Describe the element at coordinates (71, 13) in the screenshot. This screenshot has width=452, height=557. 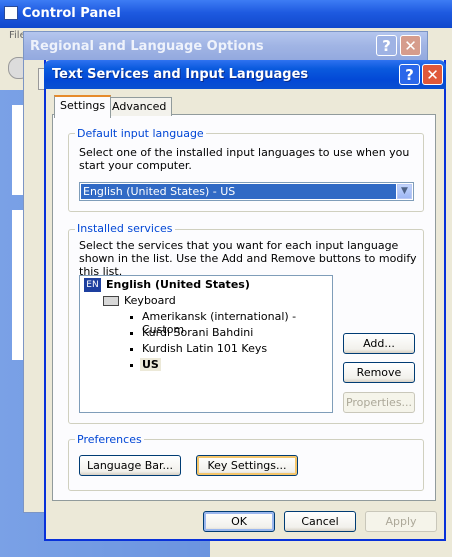
I see `control-panel-title: Control Panel` at that location.